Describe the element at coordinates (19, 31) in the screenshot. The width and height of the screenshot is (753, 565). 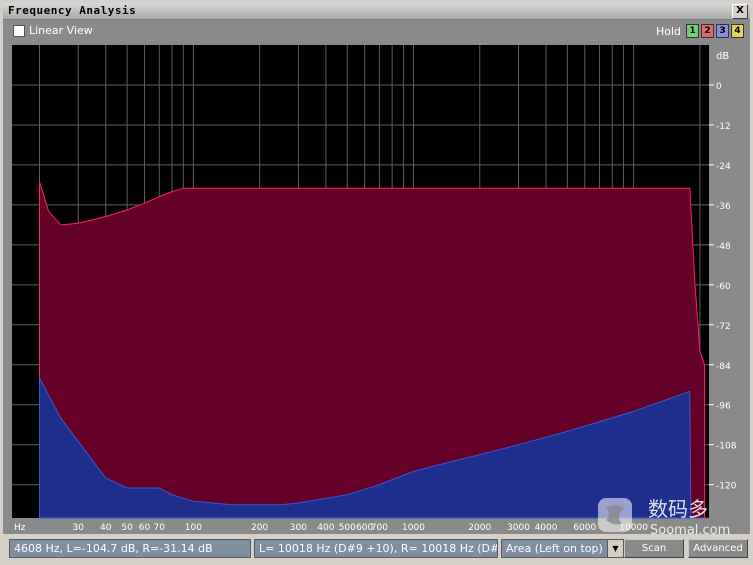
I see `linear-view-checkbox` at that location.